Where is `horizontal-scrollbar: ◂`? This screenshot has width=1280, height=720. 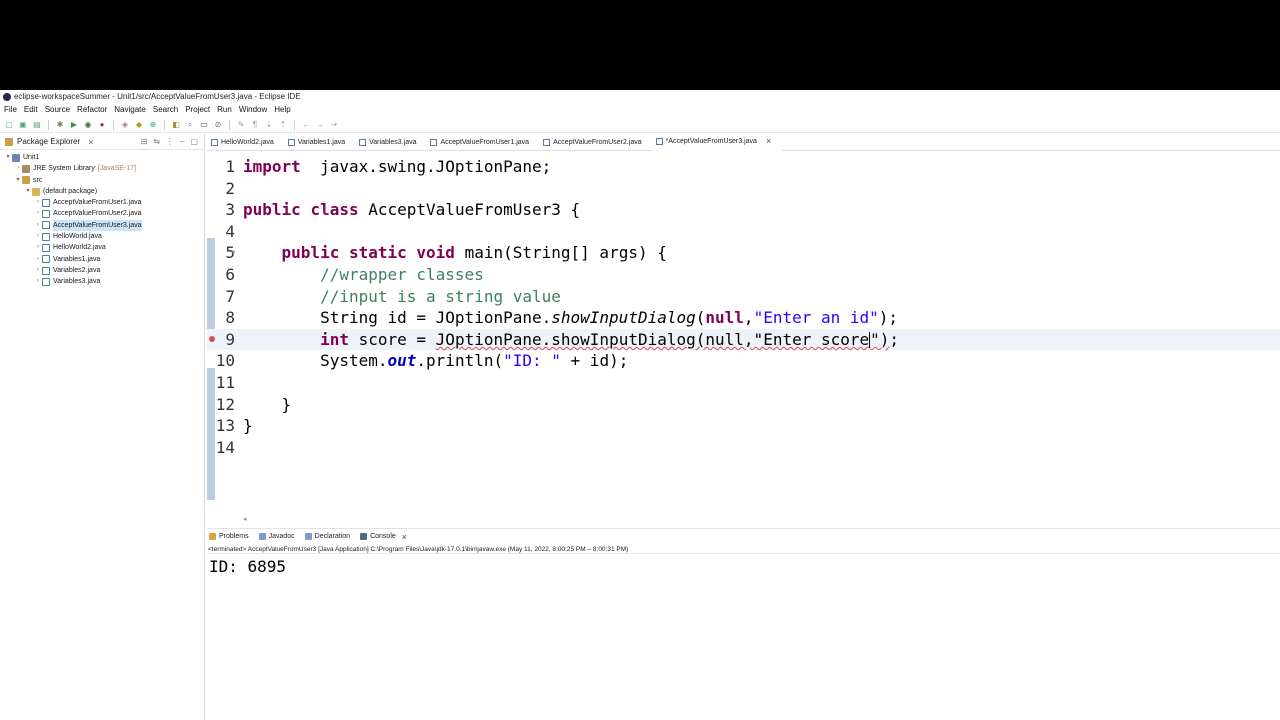 horizontal-scrollbar: ◂ is located at coordinates (743, 519).